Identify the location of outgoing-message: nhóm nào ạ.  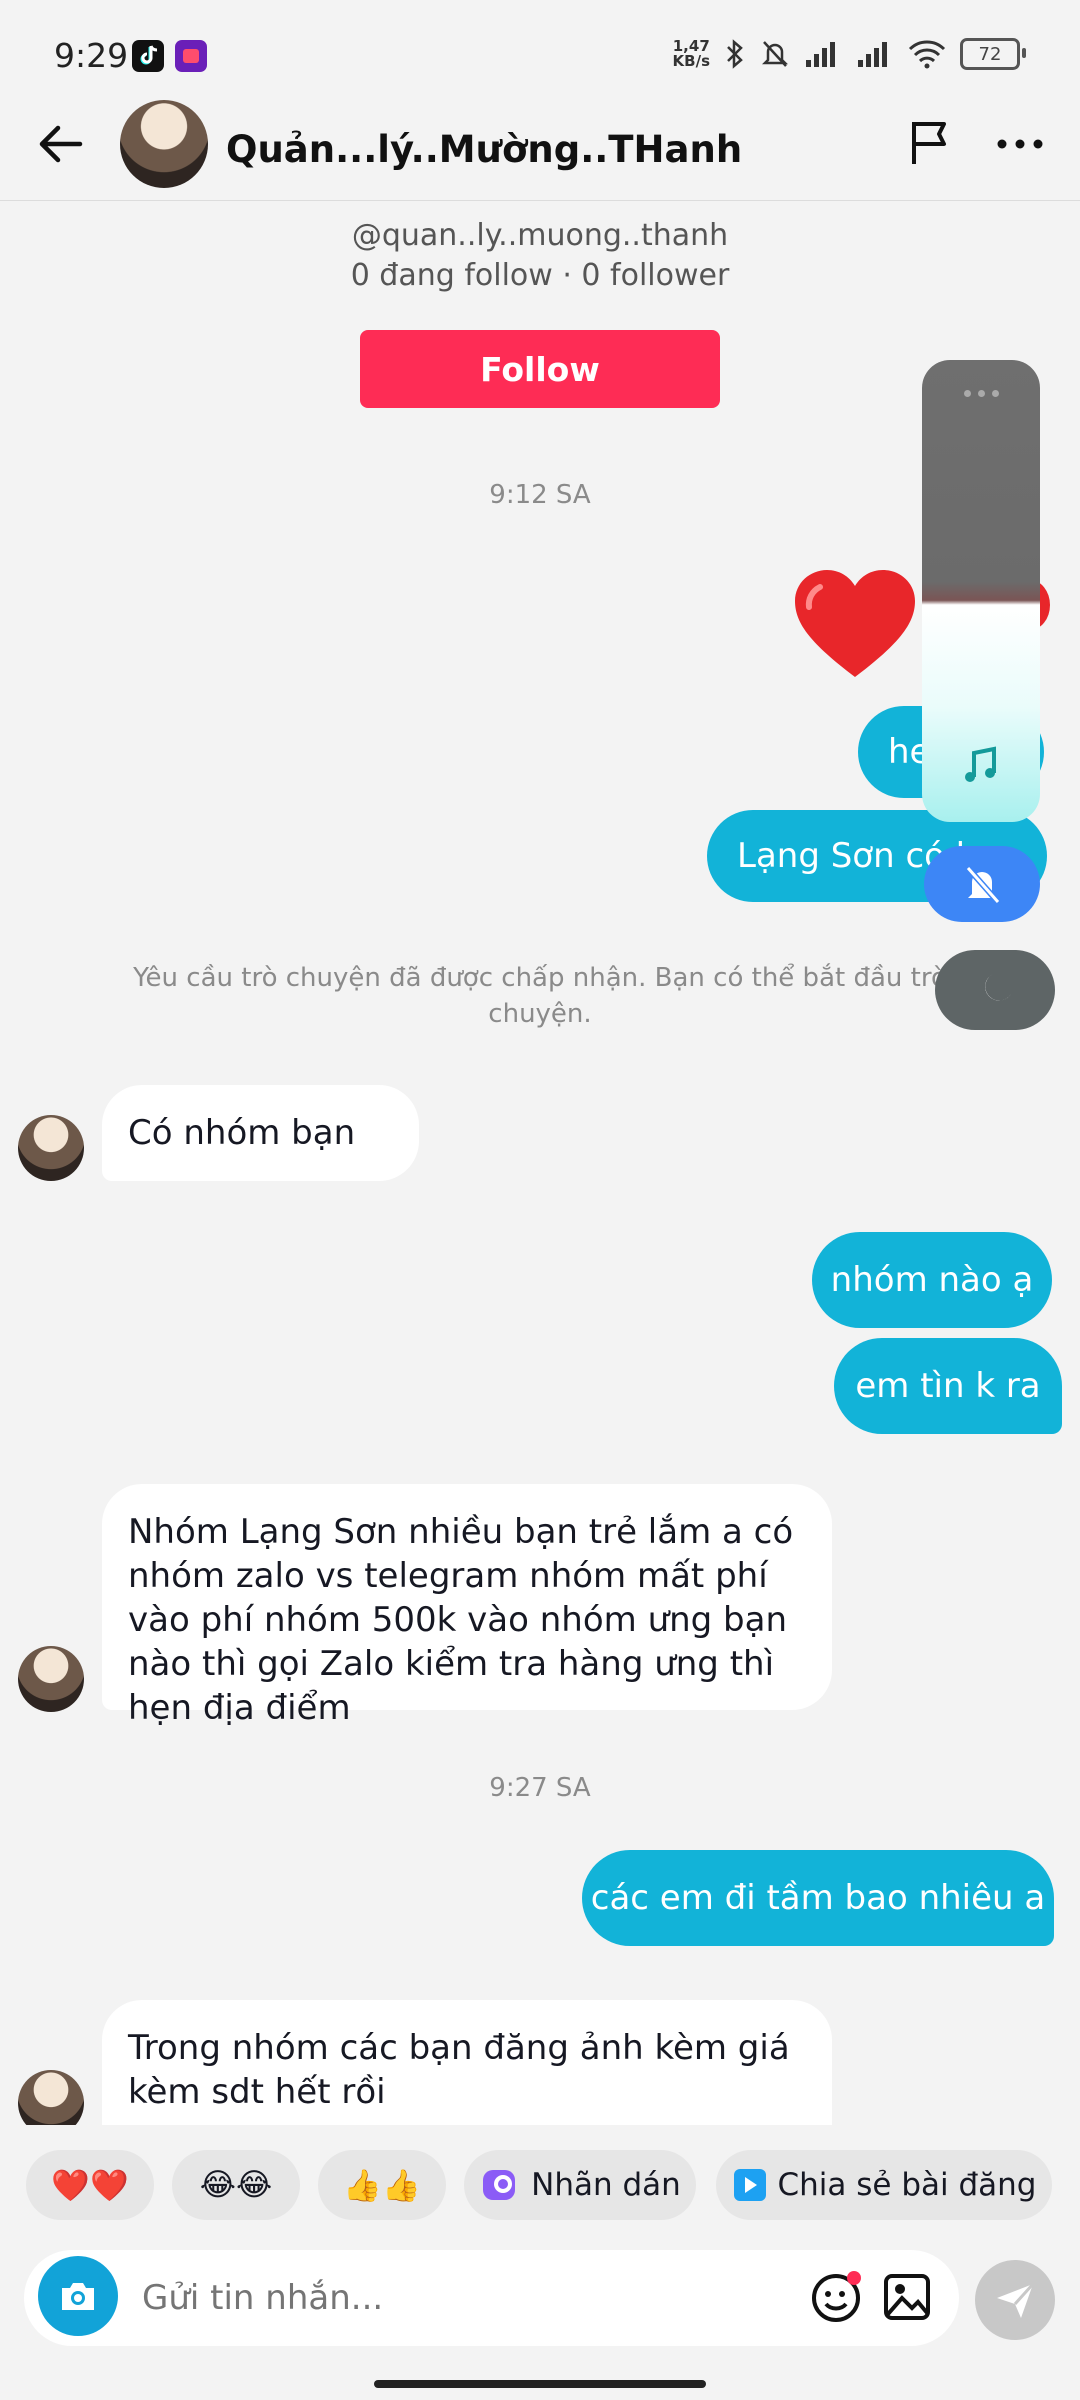
(932, 1280).